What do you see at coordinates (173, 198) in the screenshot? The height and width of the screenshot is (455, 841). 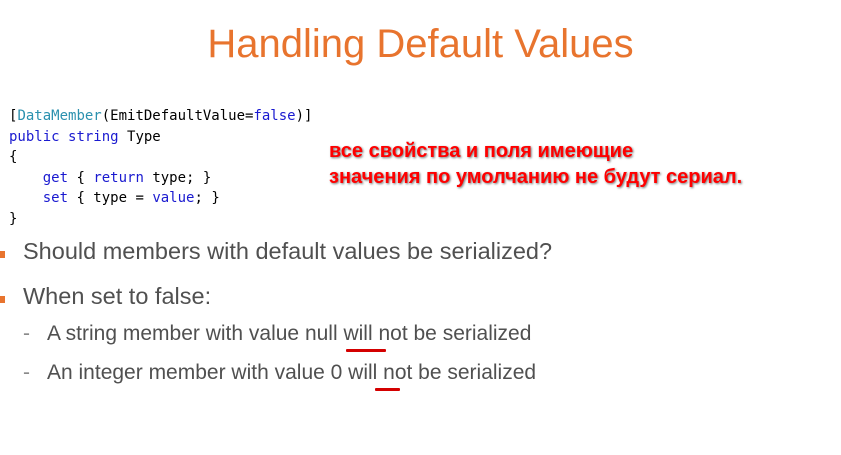 I see `code-token-keyword: value` at bounding box center [173, 198].